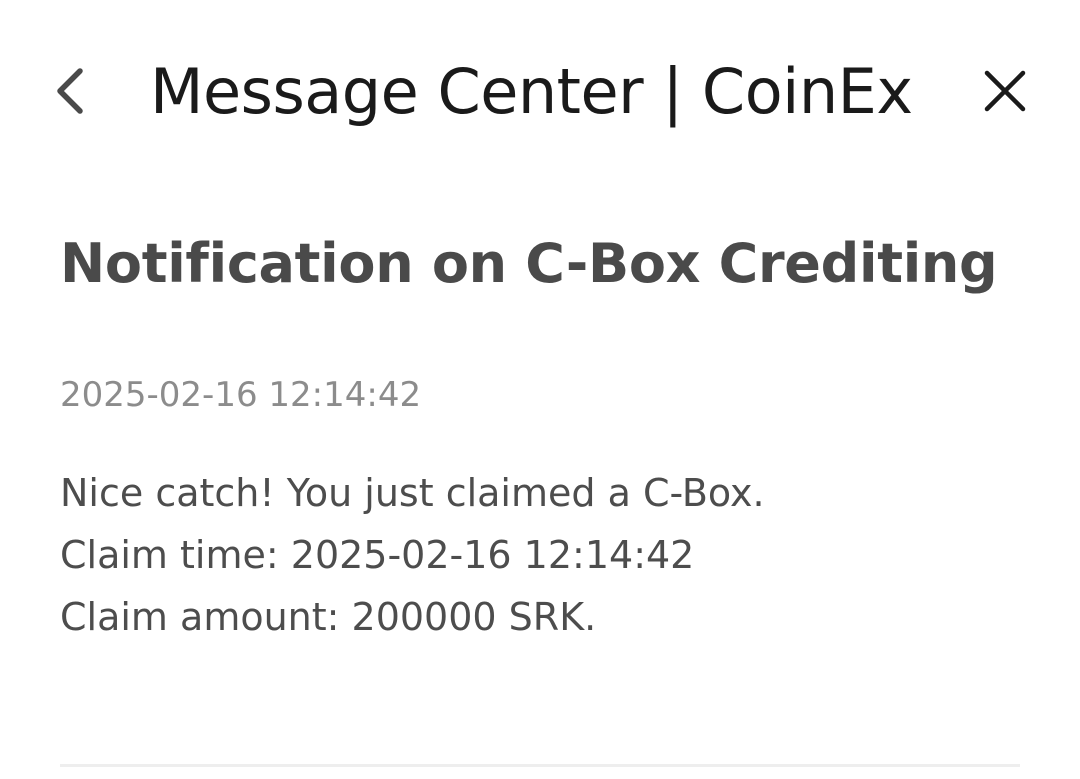  Describe the element at coordinates (529, 263) in the screenshot. I see `message-title: Notification on C-Box Crediting` at that location.